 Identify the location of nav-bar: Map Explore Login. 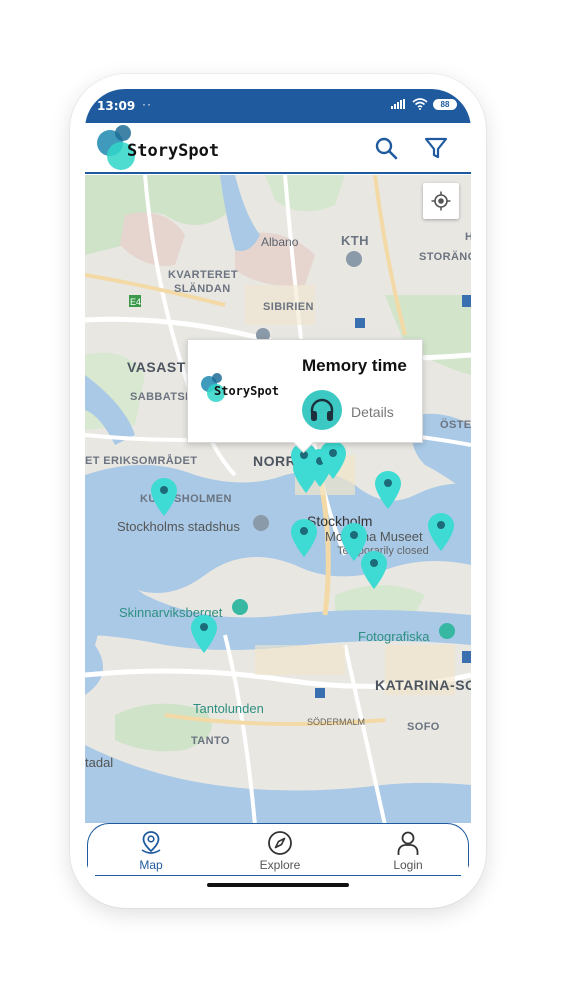
(278, 851).